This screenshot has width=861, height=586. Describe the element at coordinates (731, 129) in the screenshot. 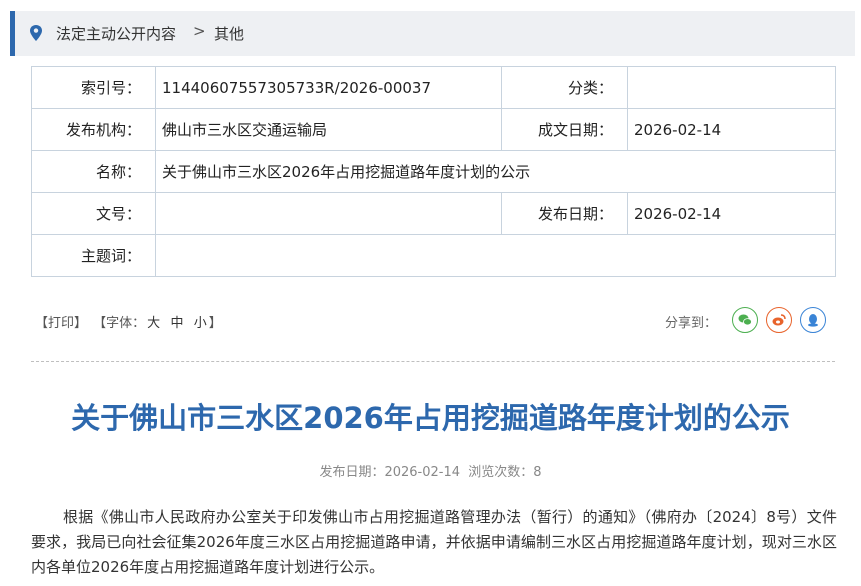

I see `written-date-value: 2026-02-14` at that location.